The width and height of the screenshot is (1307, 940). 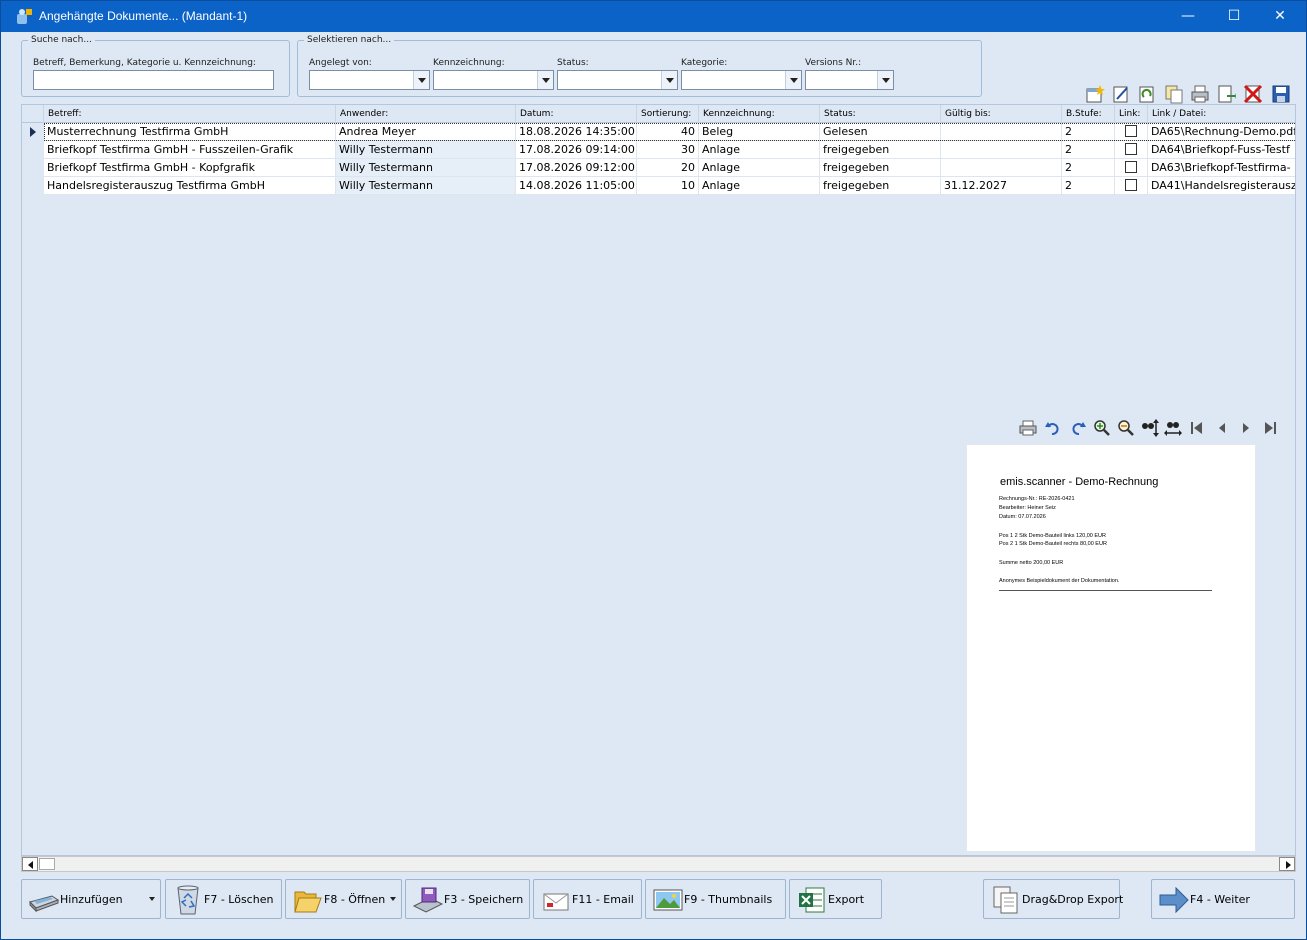 I want to click on search-input, so click(x=153, y=80).